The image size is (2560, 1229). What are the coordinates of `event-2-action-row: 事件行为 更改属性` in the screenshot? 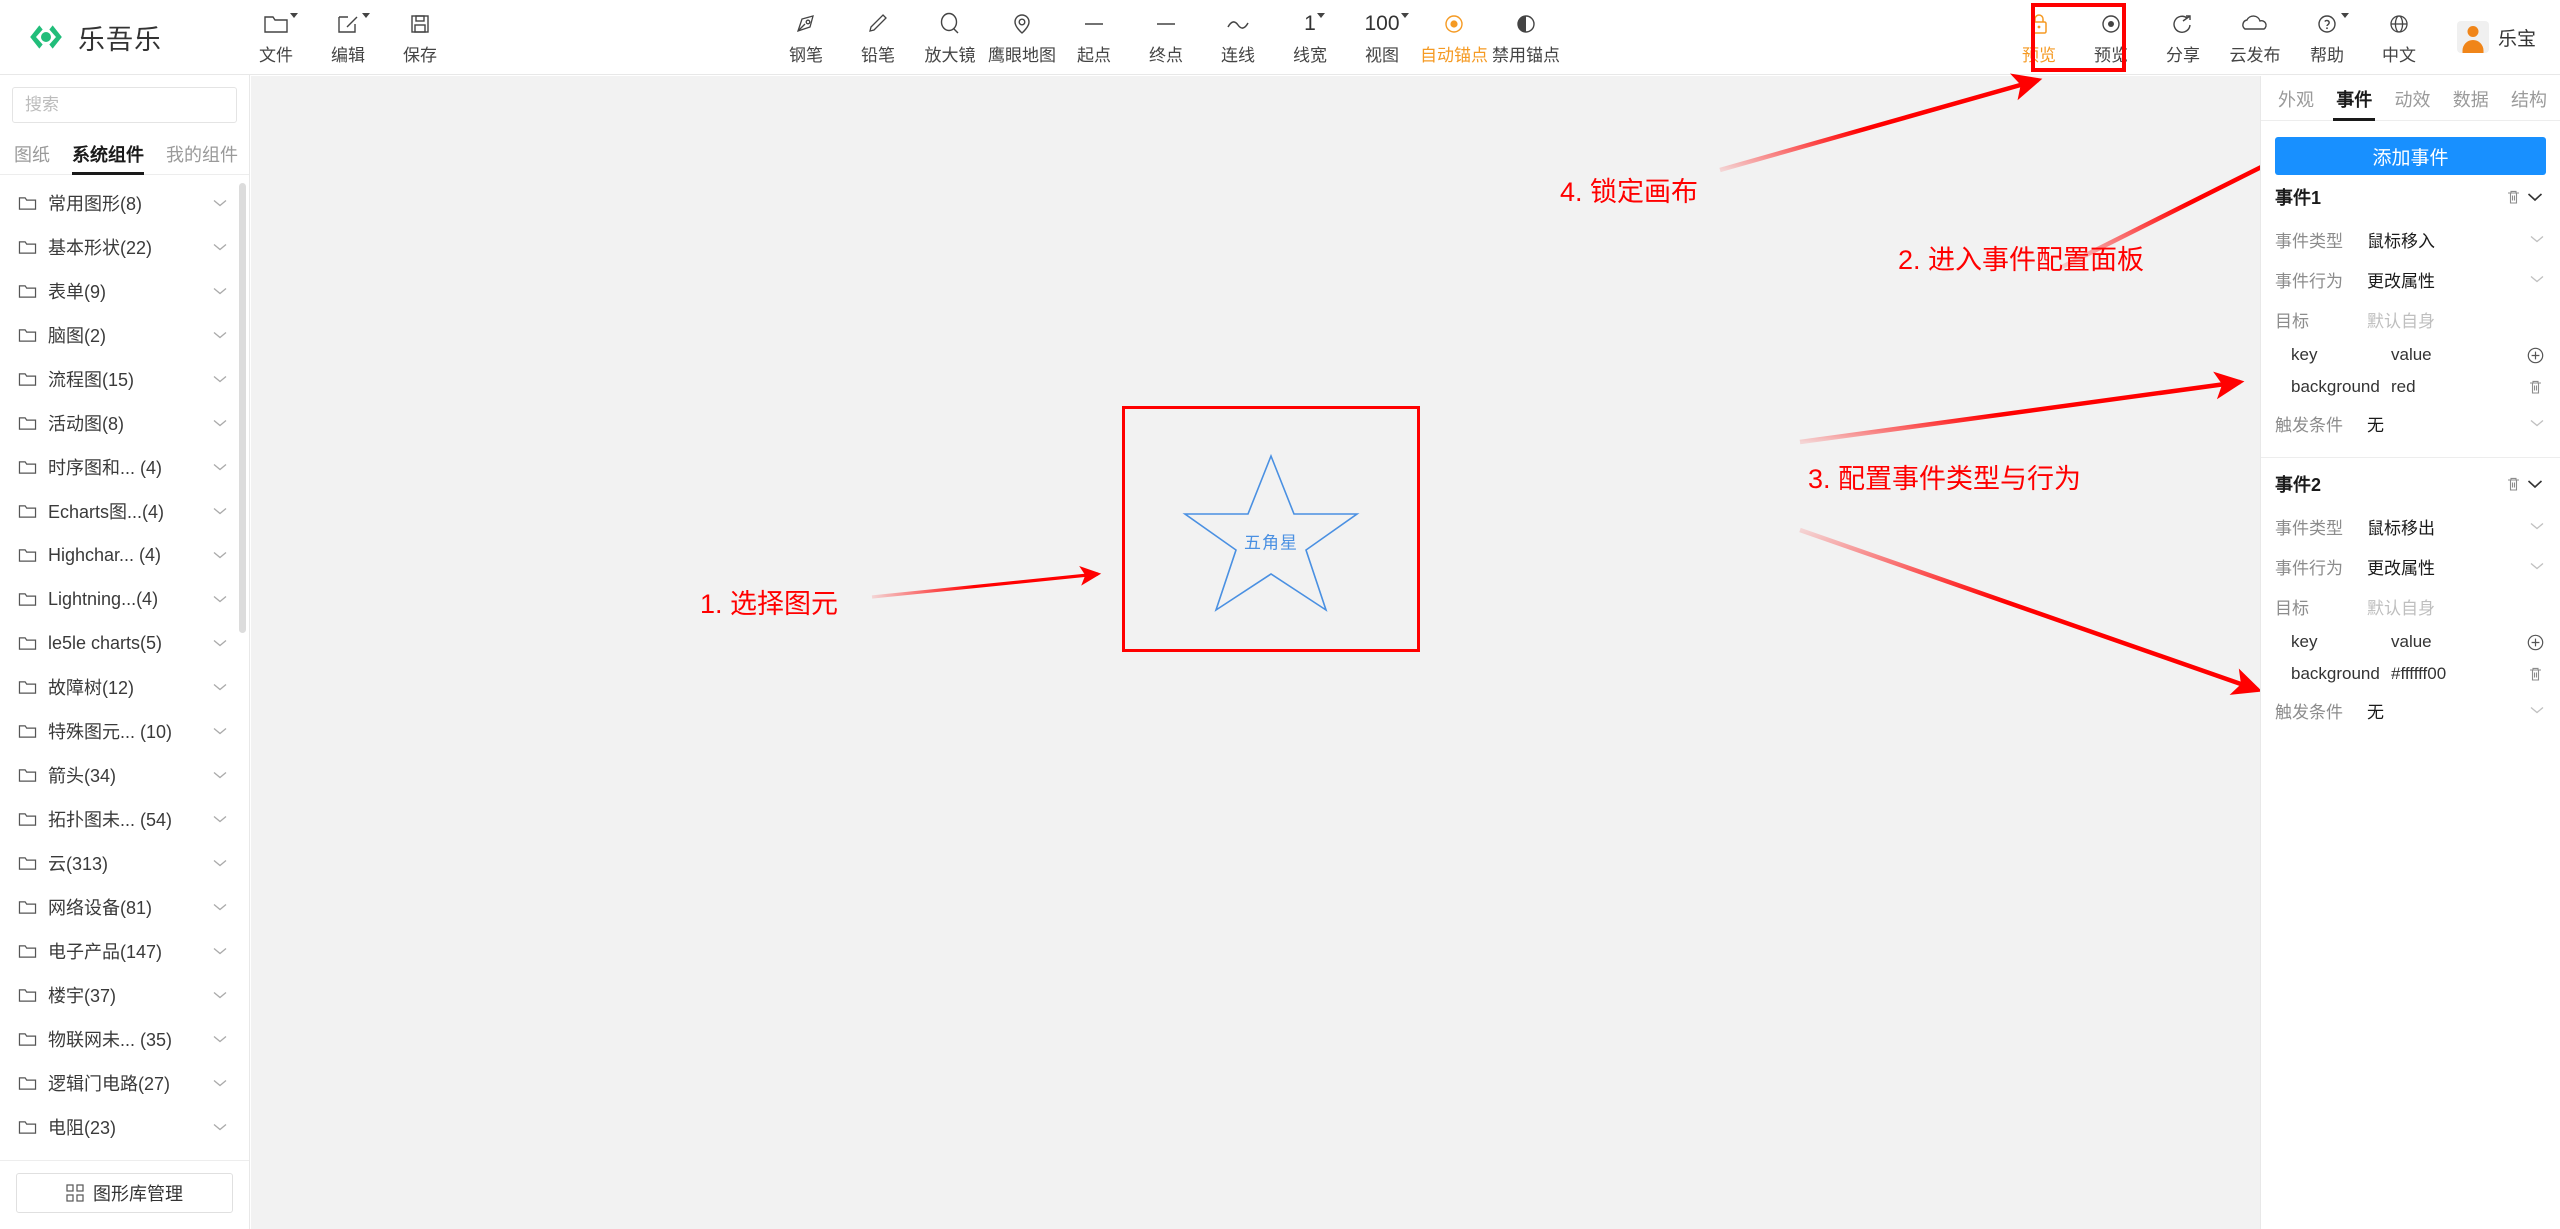 It's located at (2410, 566).